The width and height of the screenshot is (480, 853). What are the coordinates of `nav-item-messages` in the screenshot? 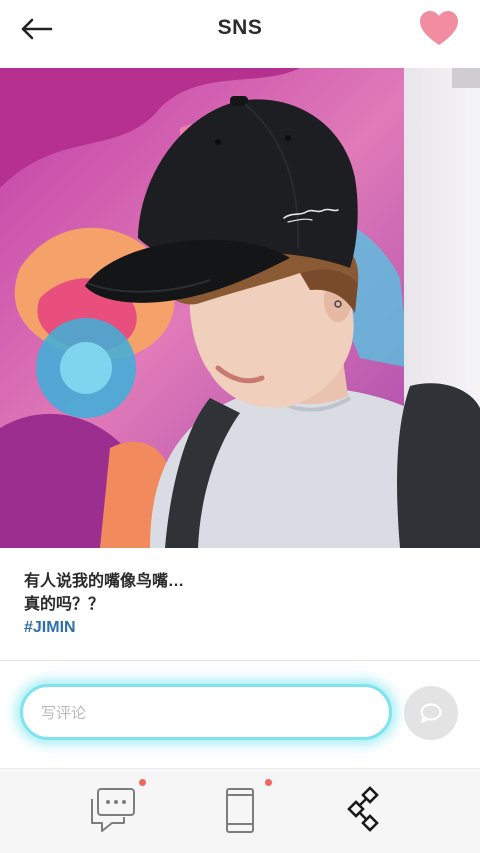 It's located at (115, 809).